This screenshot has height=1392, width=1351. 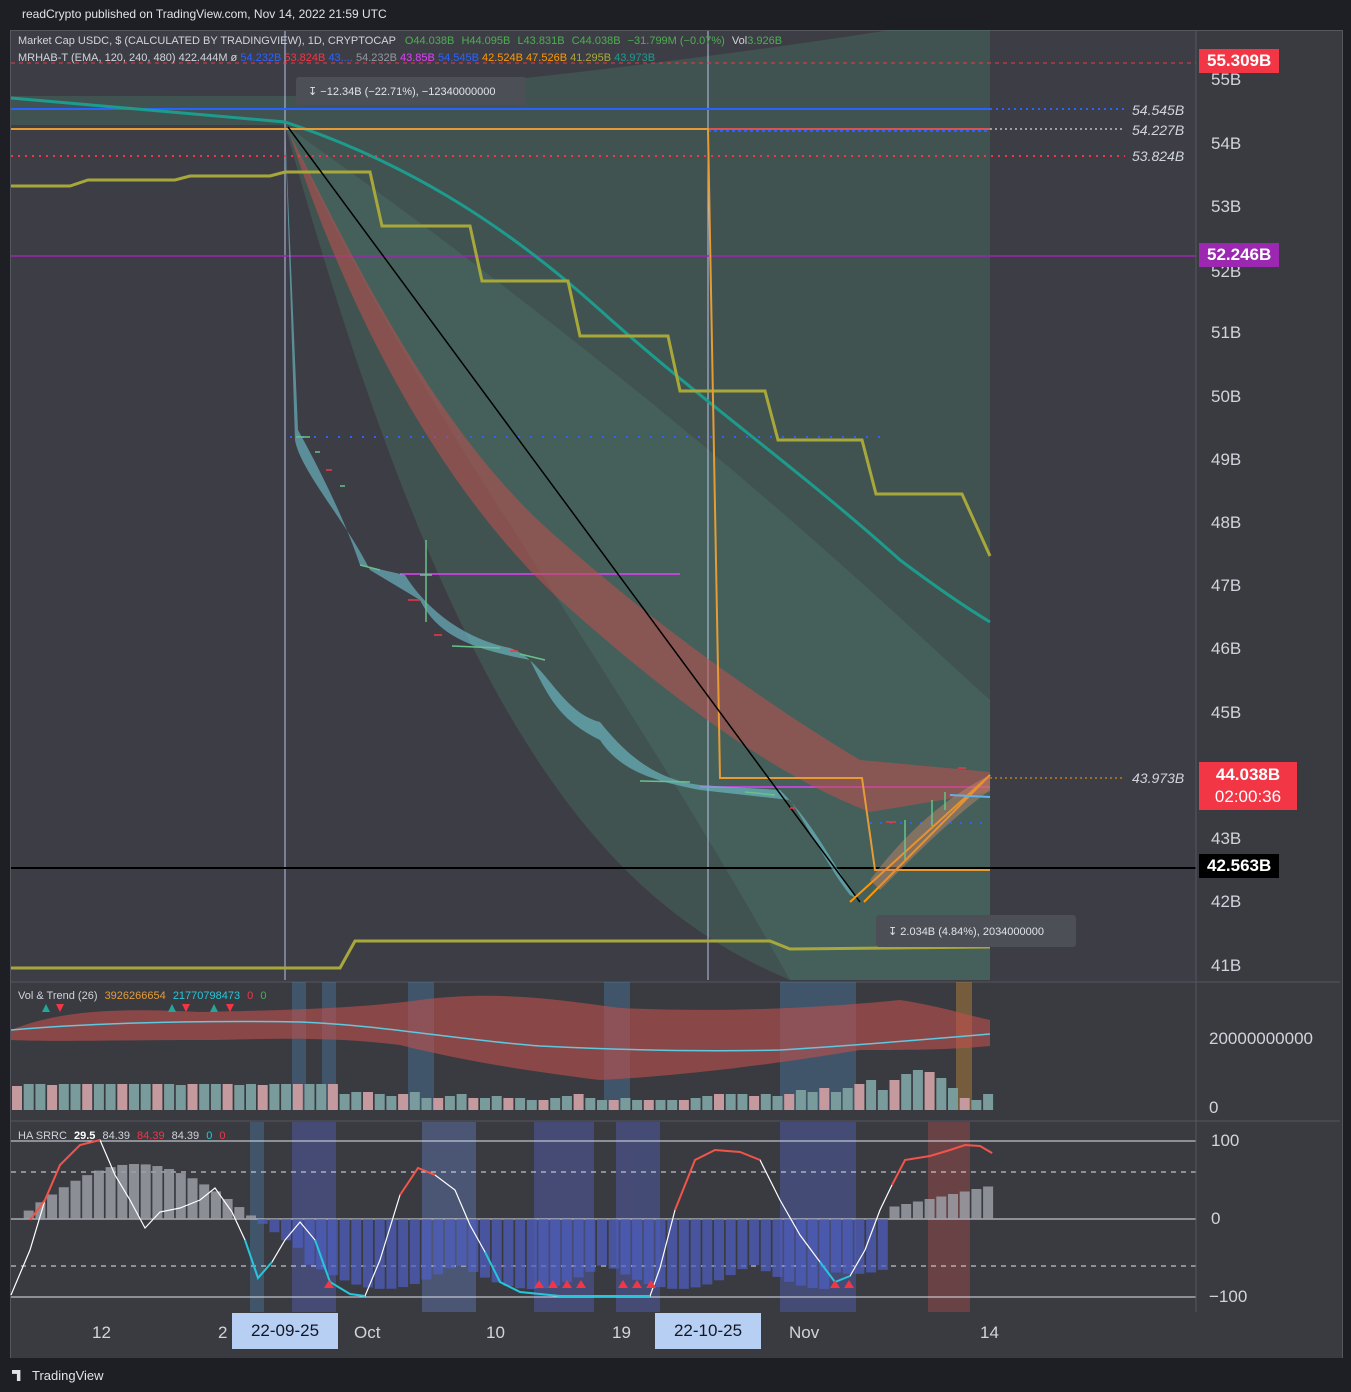 What do you see at coordinates (804, 1332) in the screenshot?
I see `time-tick: Nov` at bounding box center [804, 1332].